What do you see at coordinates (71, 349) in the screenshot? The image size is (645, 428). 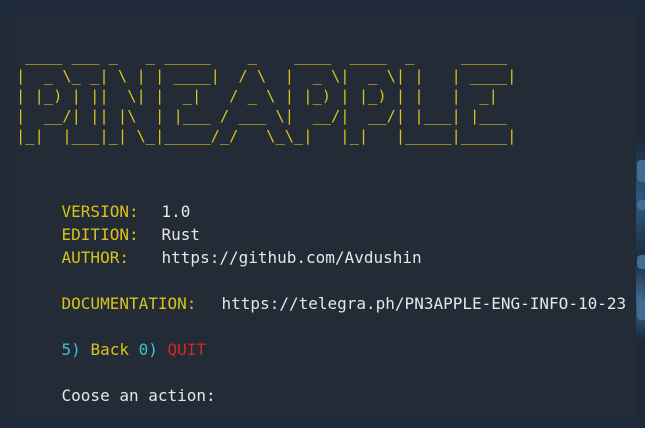 I see `back-key: 5)` at bounding box center [71, 349].